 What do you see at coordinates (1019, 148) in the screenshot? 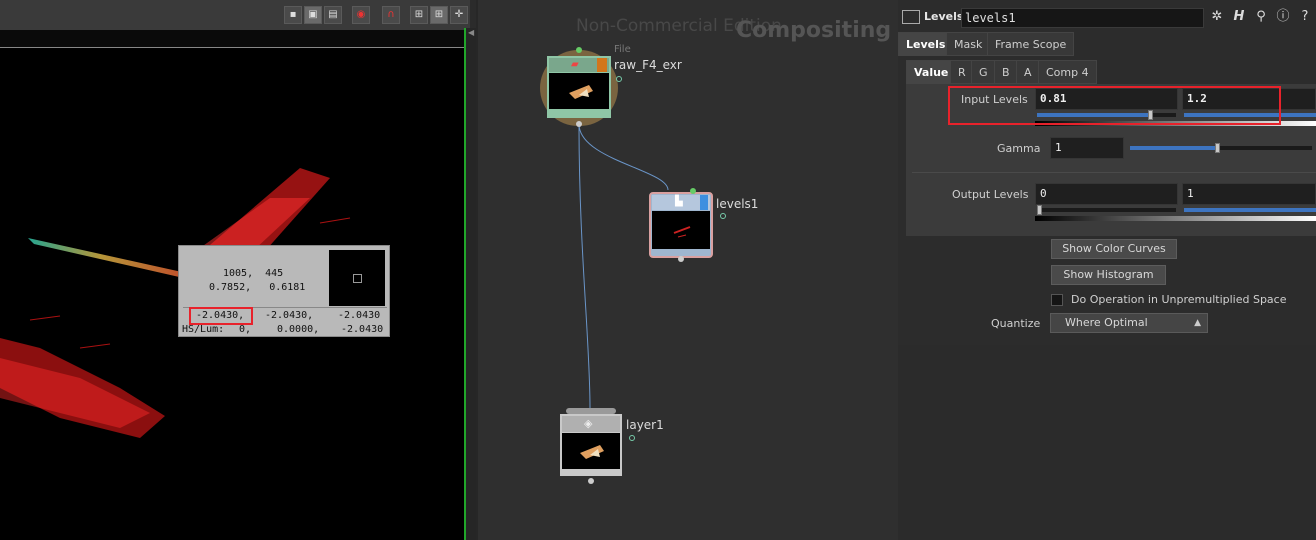
I see `gamma-label: Gamma` at bounding box center [1019, 148].